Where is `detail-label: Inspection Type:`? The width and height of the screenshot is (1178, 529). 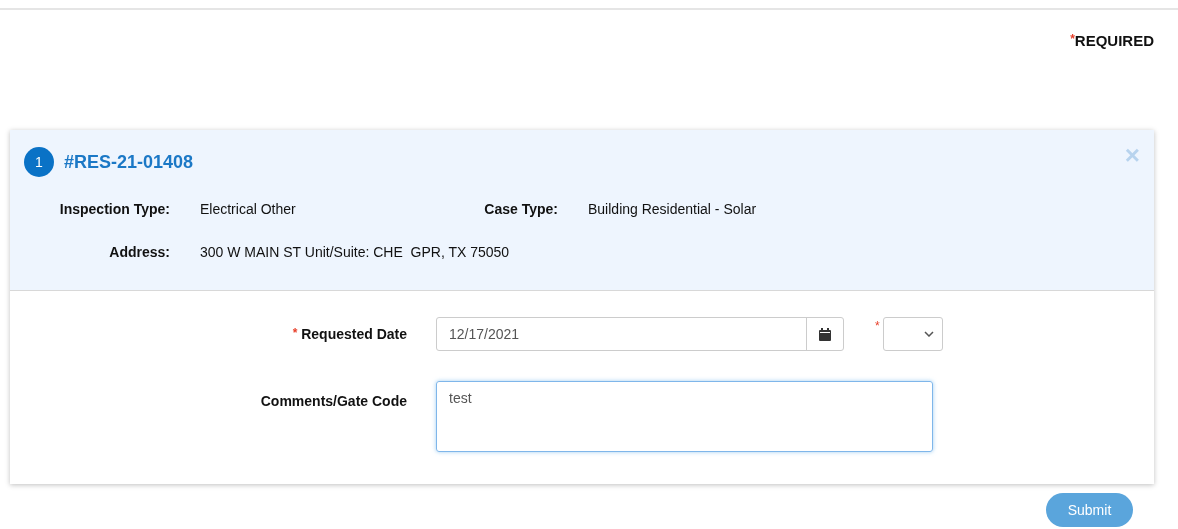
detail-label: Inspection Type: is located at coordinates (114, 209).